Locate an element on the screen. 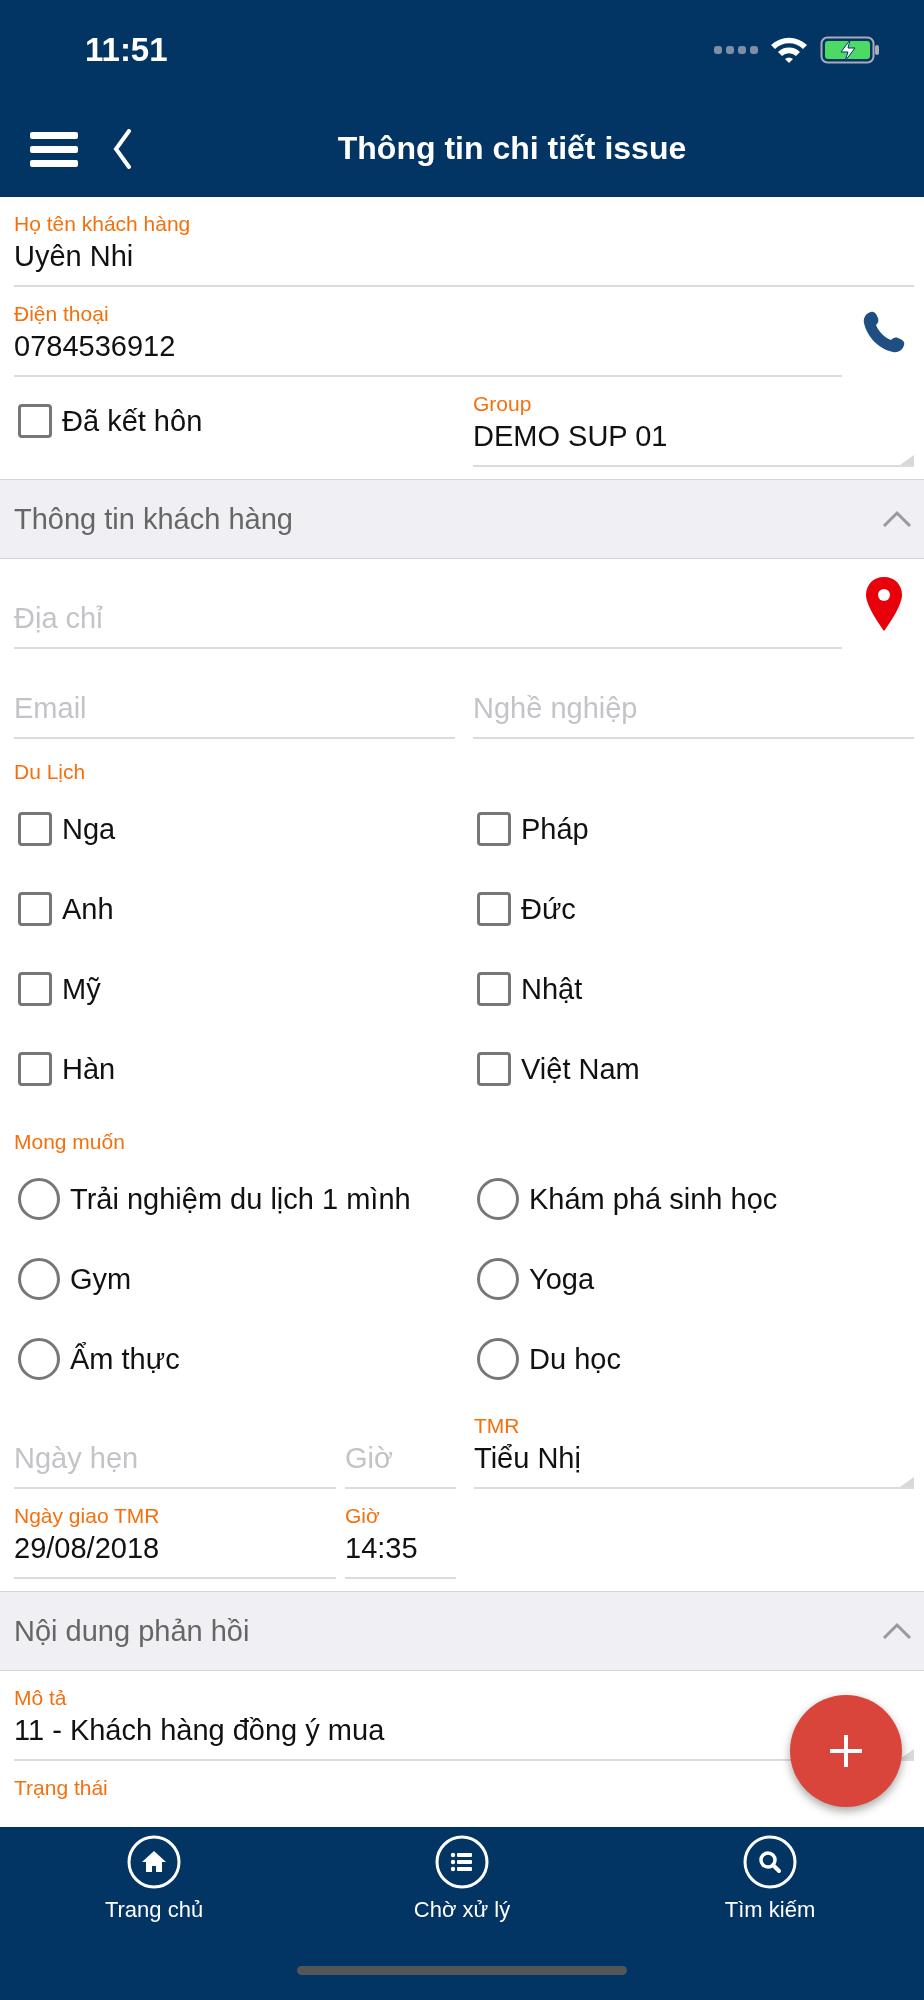  input-field: 0784536912 is located at coordinates (428, 352).